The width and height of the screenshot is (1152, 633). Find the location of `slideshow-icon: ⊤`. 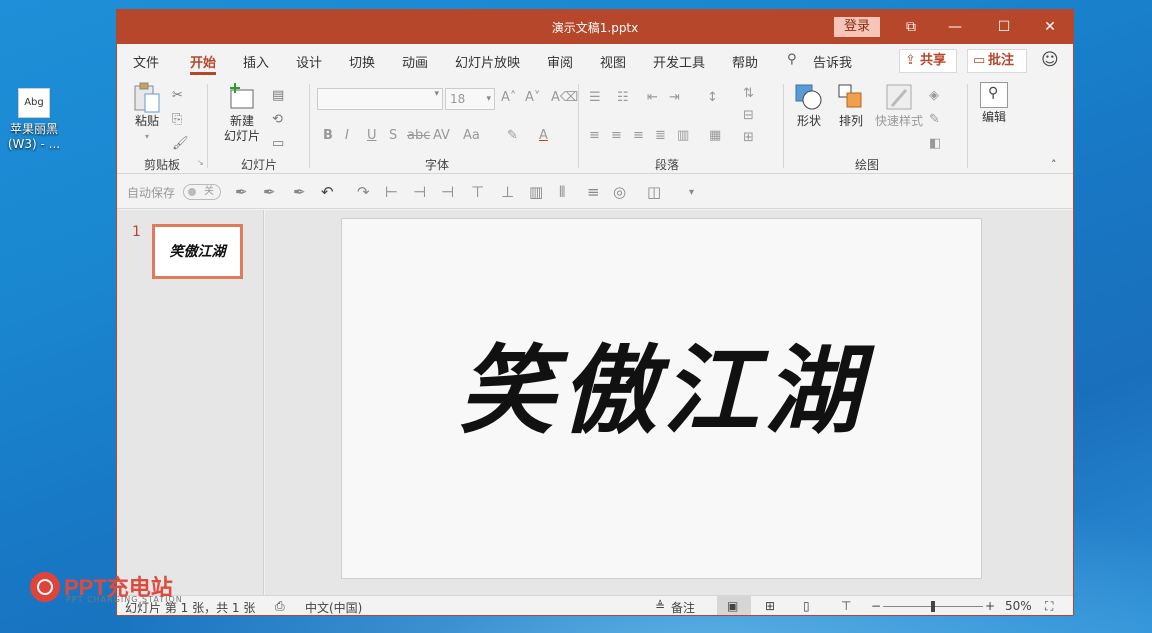

slideshow-icon: ⊤ is located at coordinates (846, 606).